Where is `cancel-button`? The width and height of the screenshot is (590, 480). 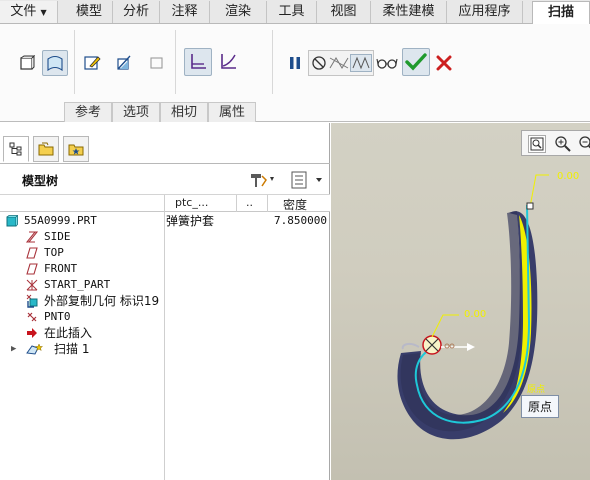 cancel-button is located at coordinates (444, 63).